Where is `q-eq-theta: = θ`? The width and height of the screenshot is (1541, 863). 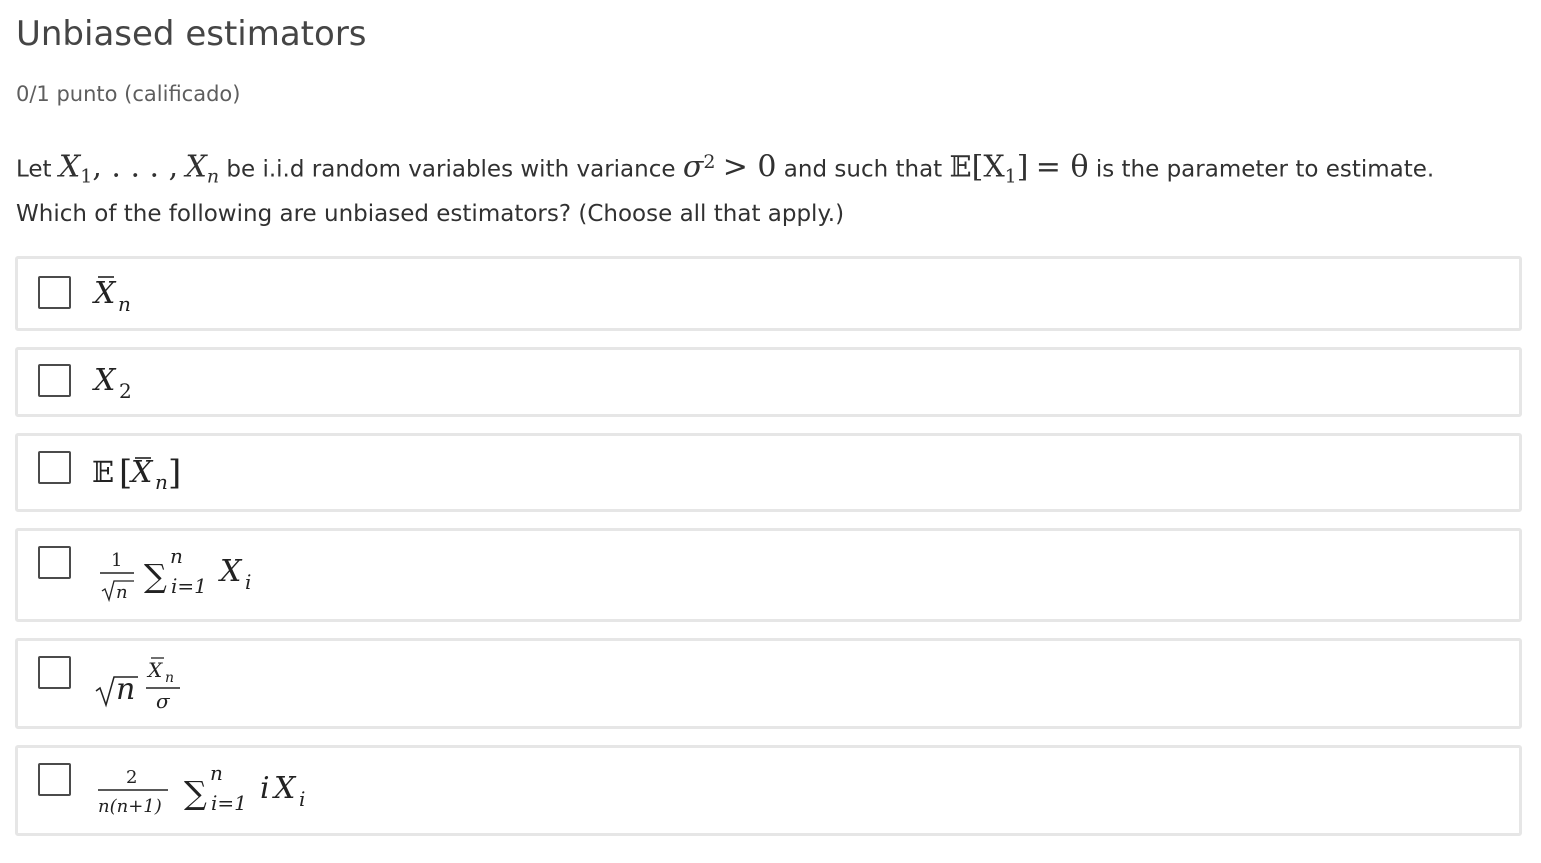 q-eq-theta: = θ is located at coordinates (1062, 167).